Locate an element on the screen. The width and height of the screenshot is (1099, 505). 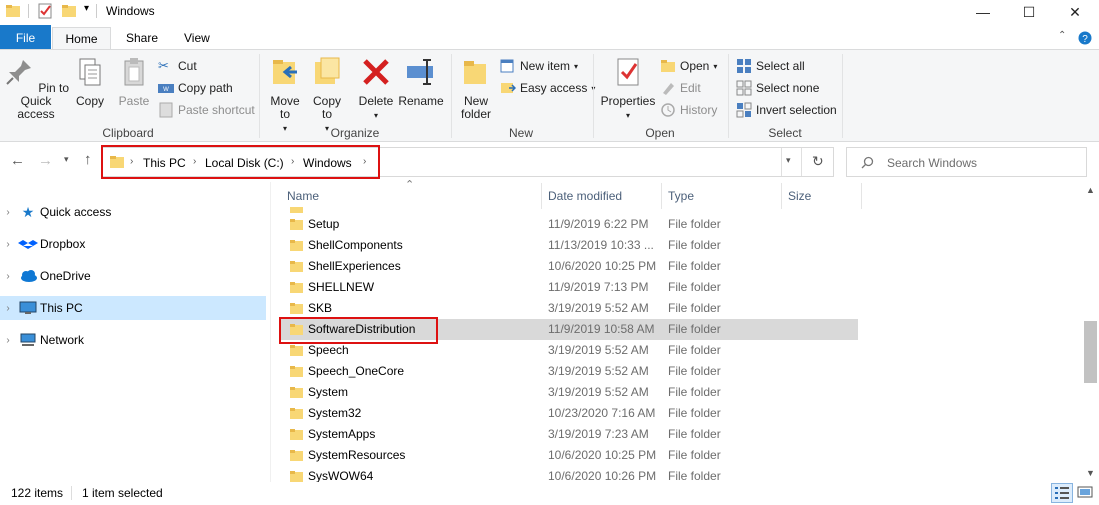
table-row: SHELLNEW 11/9/2019 7:13 PM File folder is located at coordinates (569, 287).